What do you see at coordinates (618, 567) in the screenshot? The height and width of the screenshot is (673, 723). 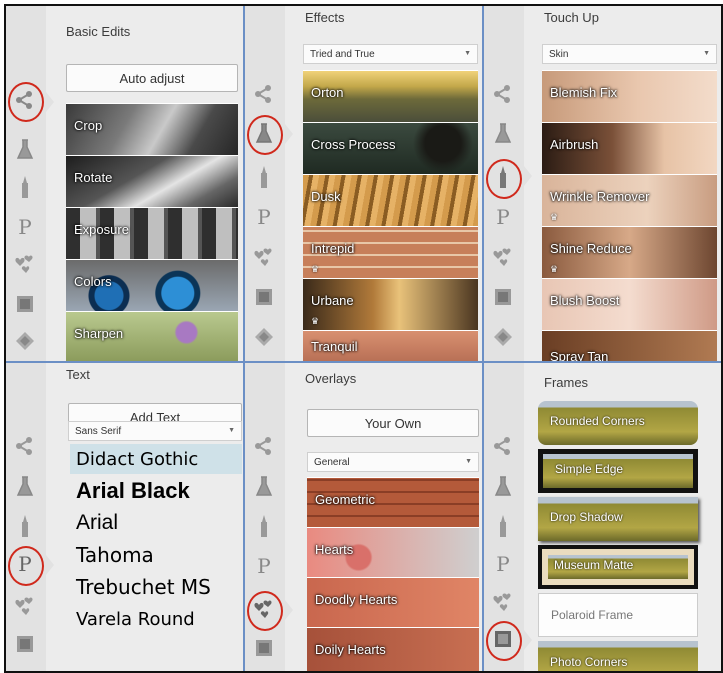 I see `frame-museum-matte: Museum Matte` at bounding box center [618, 567].